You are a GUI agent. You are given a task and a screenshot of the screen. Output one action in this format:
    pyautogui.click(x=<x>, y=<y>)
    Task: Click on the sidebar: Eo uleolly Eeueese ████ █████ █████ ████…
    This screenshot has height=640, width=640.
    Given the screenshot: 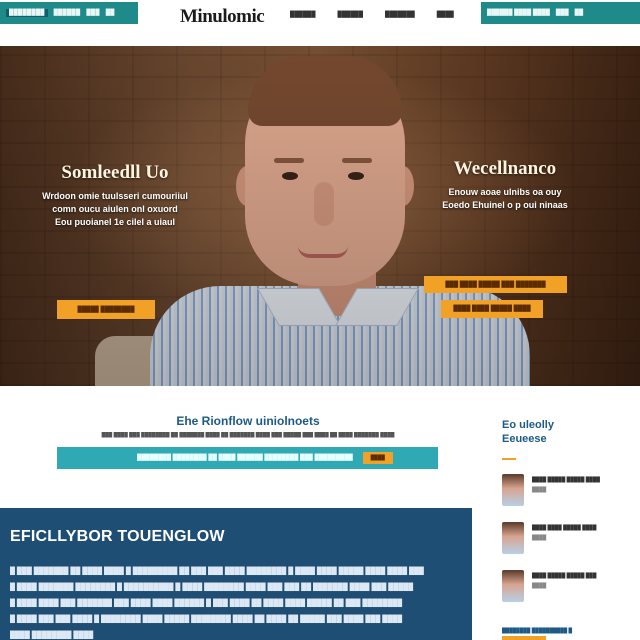 What is the action you would take?
    pyautogui.click(x=564, y=518)
    